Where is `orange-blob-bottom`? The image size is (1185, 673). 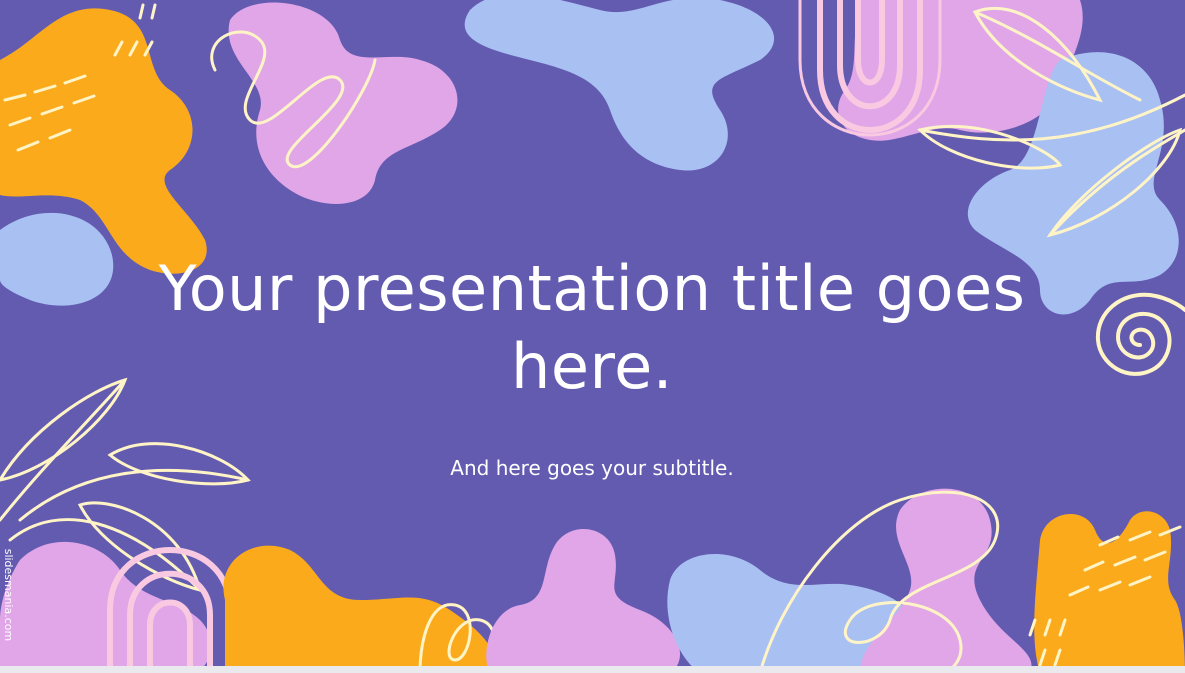 orange-blob-bottom is located at coordinates (359, 609).